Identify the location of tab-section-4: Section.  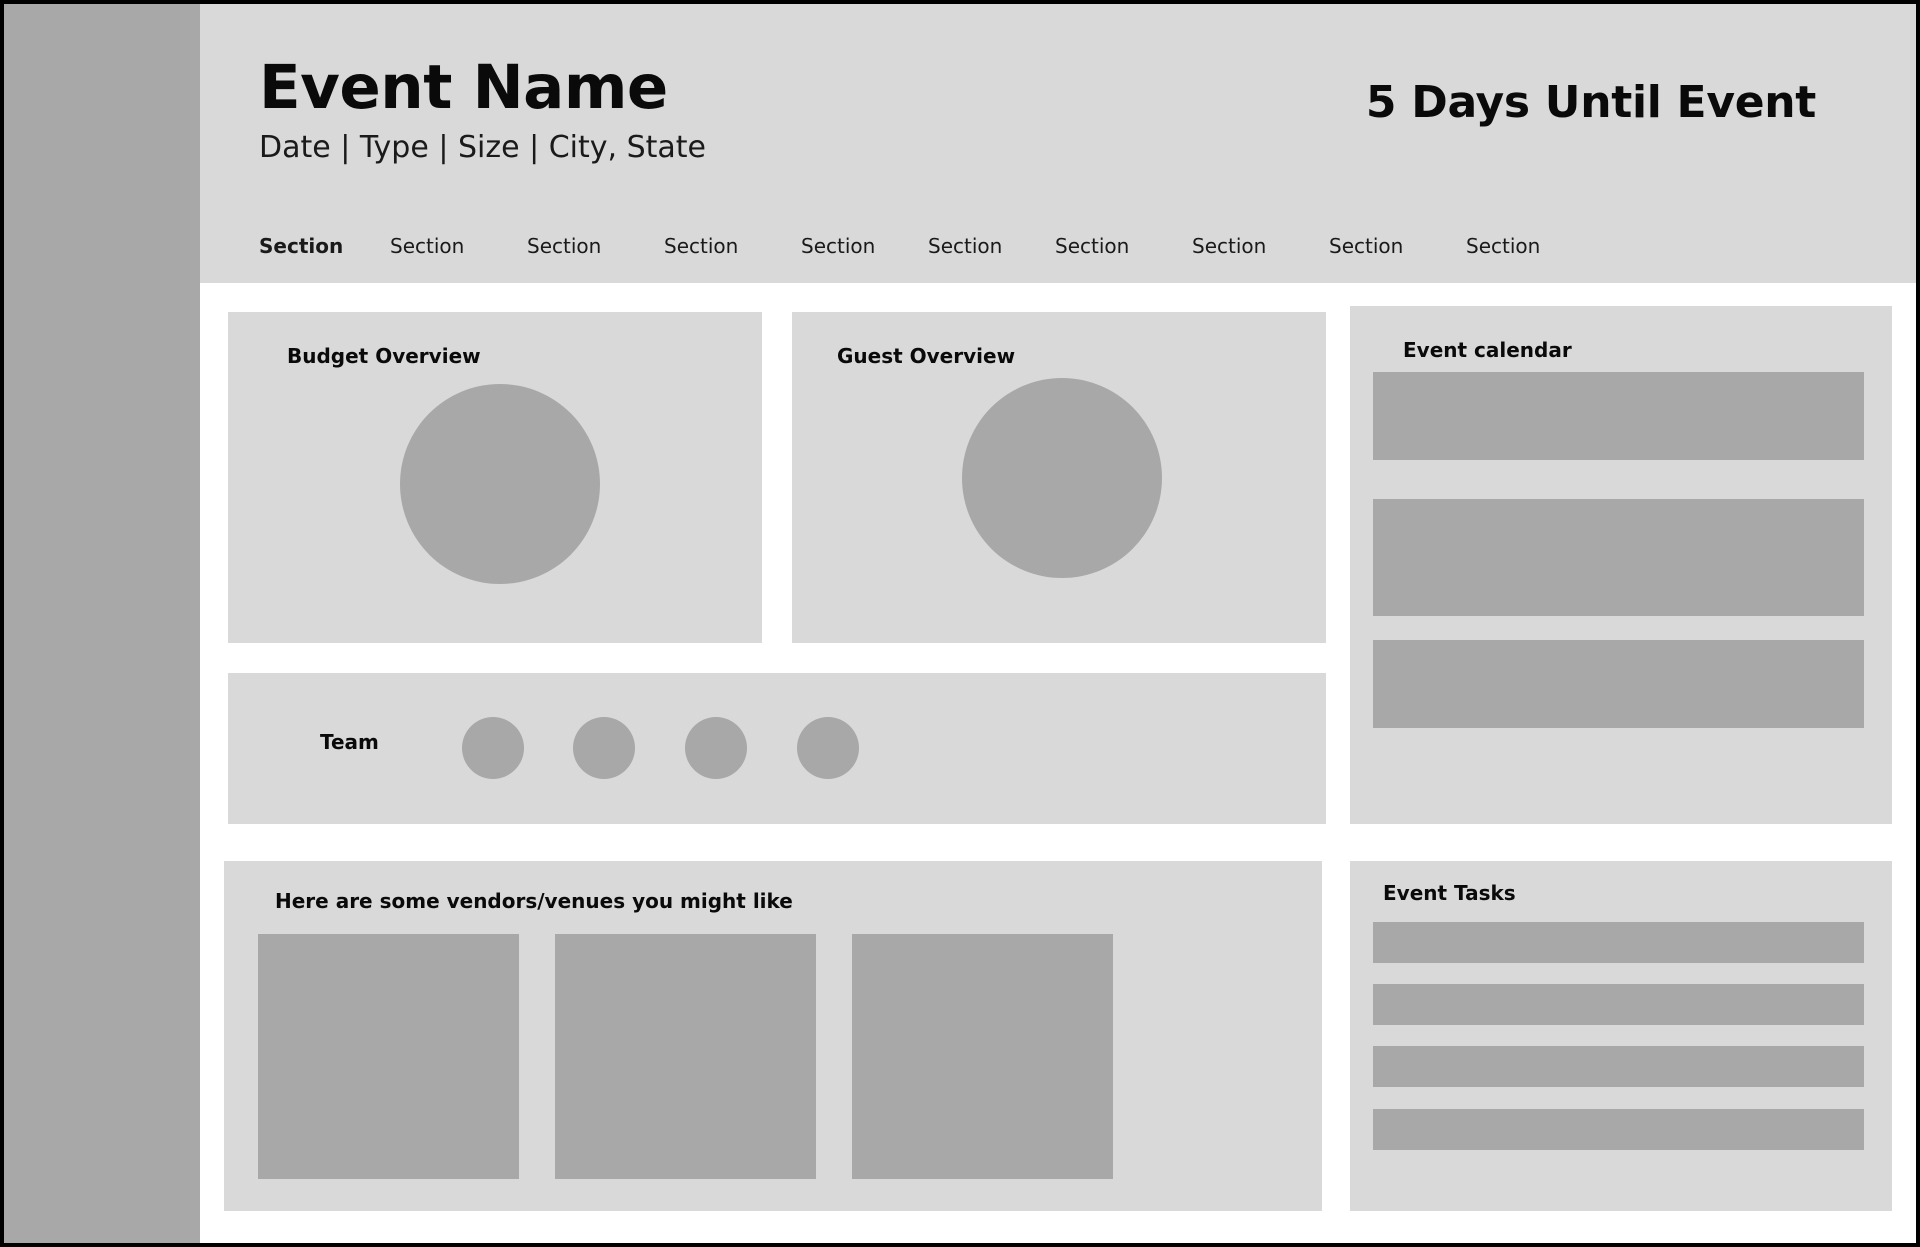
(701, 246).